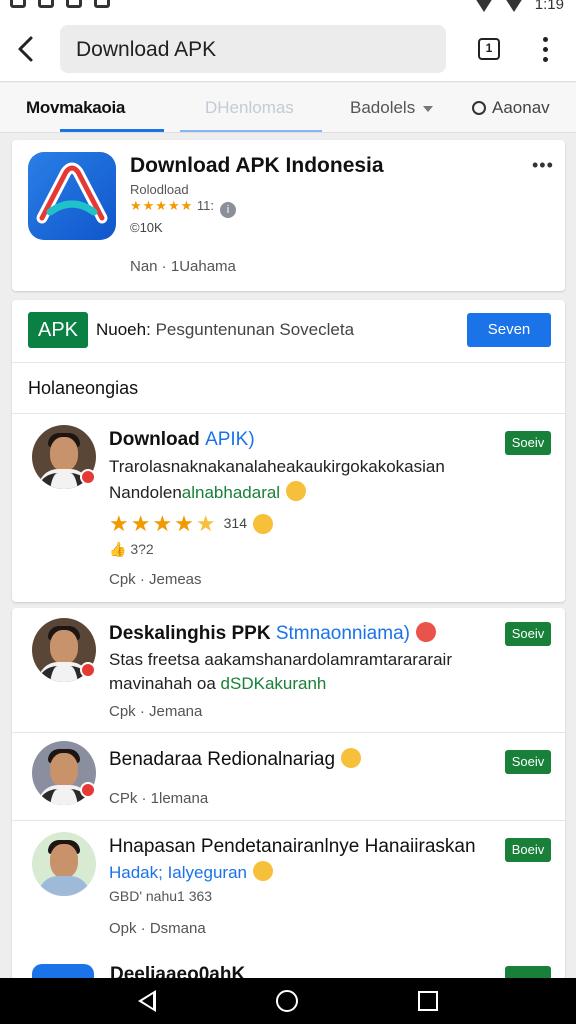 This screenshot has height=1024, width=576. What do you see at coordinates (146, 49) in the screenshot?
I see `search-query: Download APK` at bounding box center [146, 49].